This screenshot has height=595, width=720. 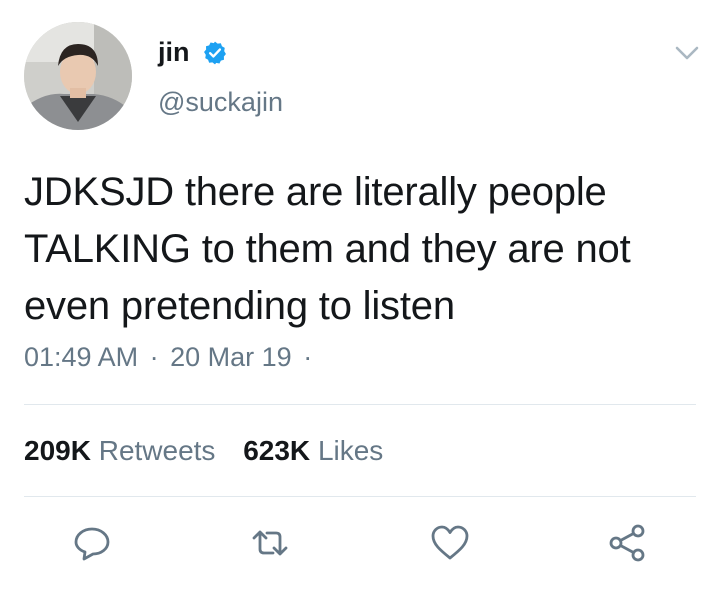 I want to click on share-button, so click(x=628, y=543).